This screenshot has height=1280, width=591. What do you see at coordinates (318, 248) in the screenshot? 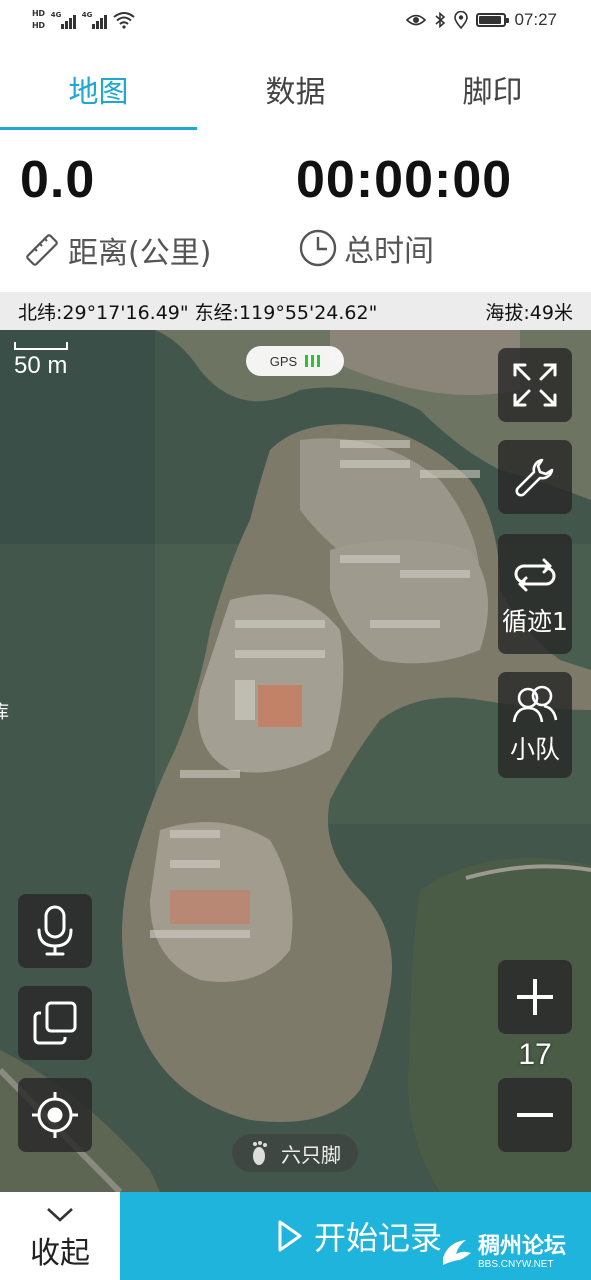
I see `clock-icon` at bounding box center [318, 248].